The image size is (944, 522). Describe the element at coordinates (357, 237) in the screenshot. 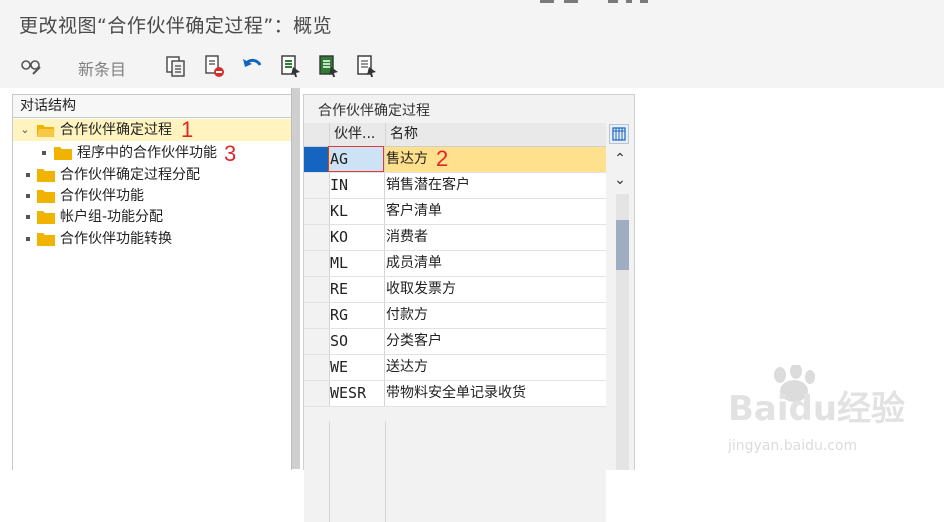

I see `cell-code: KO` at that location.